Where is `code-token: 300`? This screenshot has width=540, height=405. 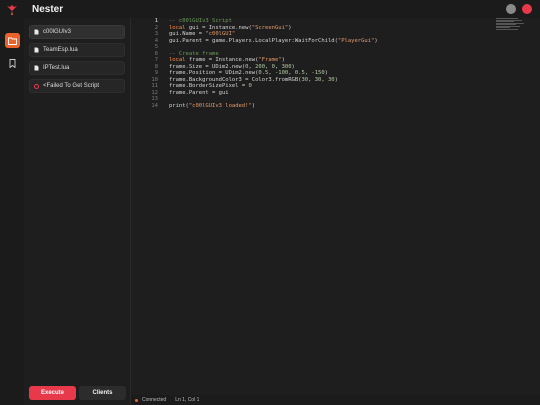
code-token: 300 is located at coordinates (286, 66).